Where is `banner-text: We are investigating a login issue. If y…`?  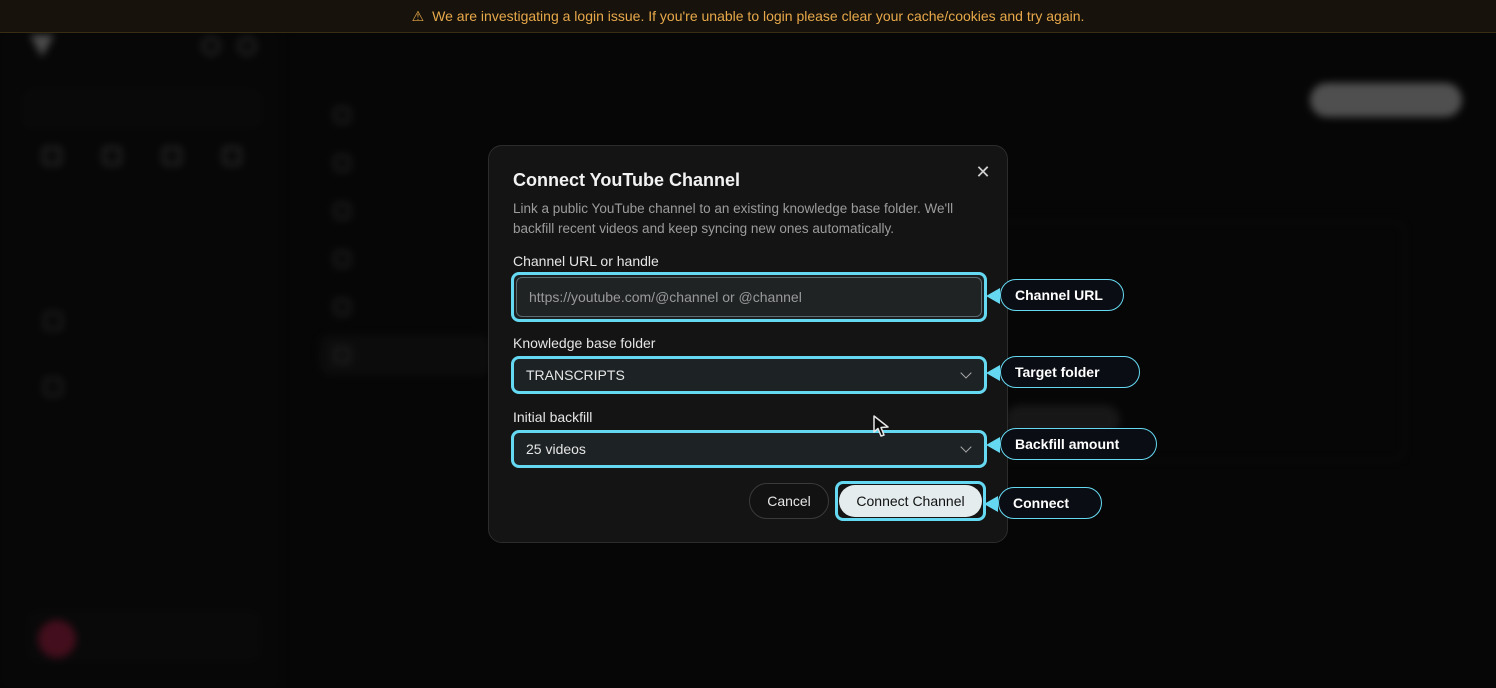
banner-text: We are investigating a login issue. If y… is located at coordinates (758, 16).